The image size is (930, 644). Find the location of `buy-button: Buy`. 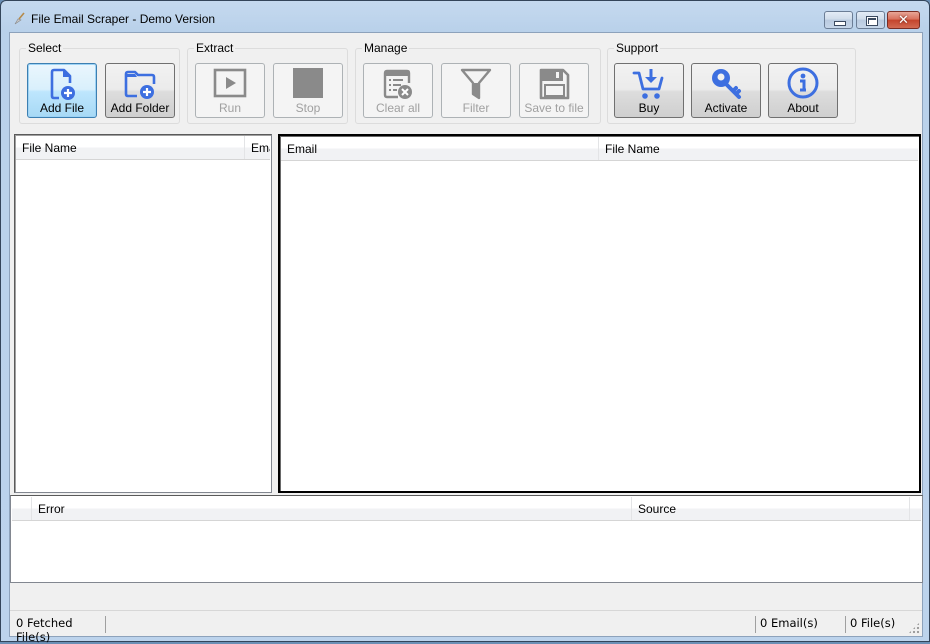

buy-button: Buy is located at coordinates (649, 90).